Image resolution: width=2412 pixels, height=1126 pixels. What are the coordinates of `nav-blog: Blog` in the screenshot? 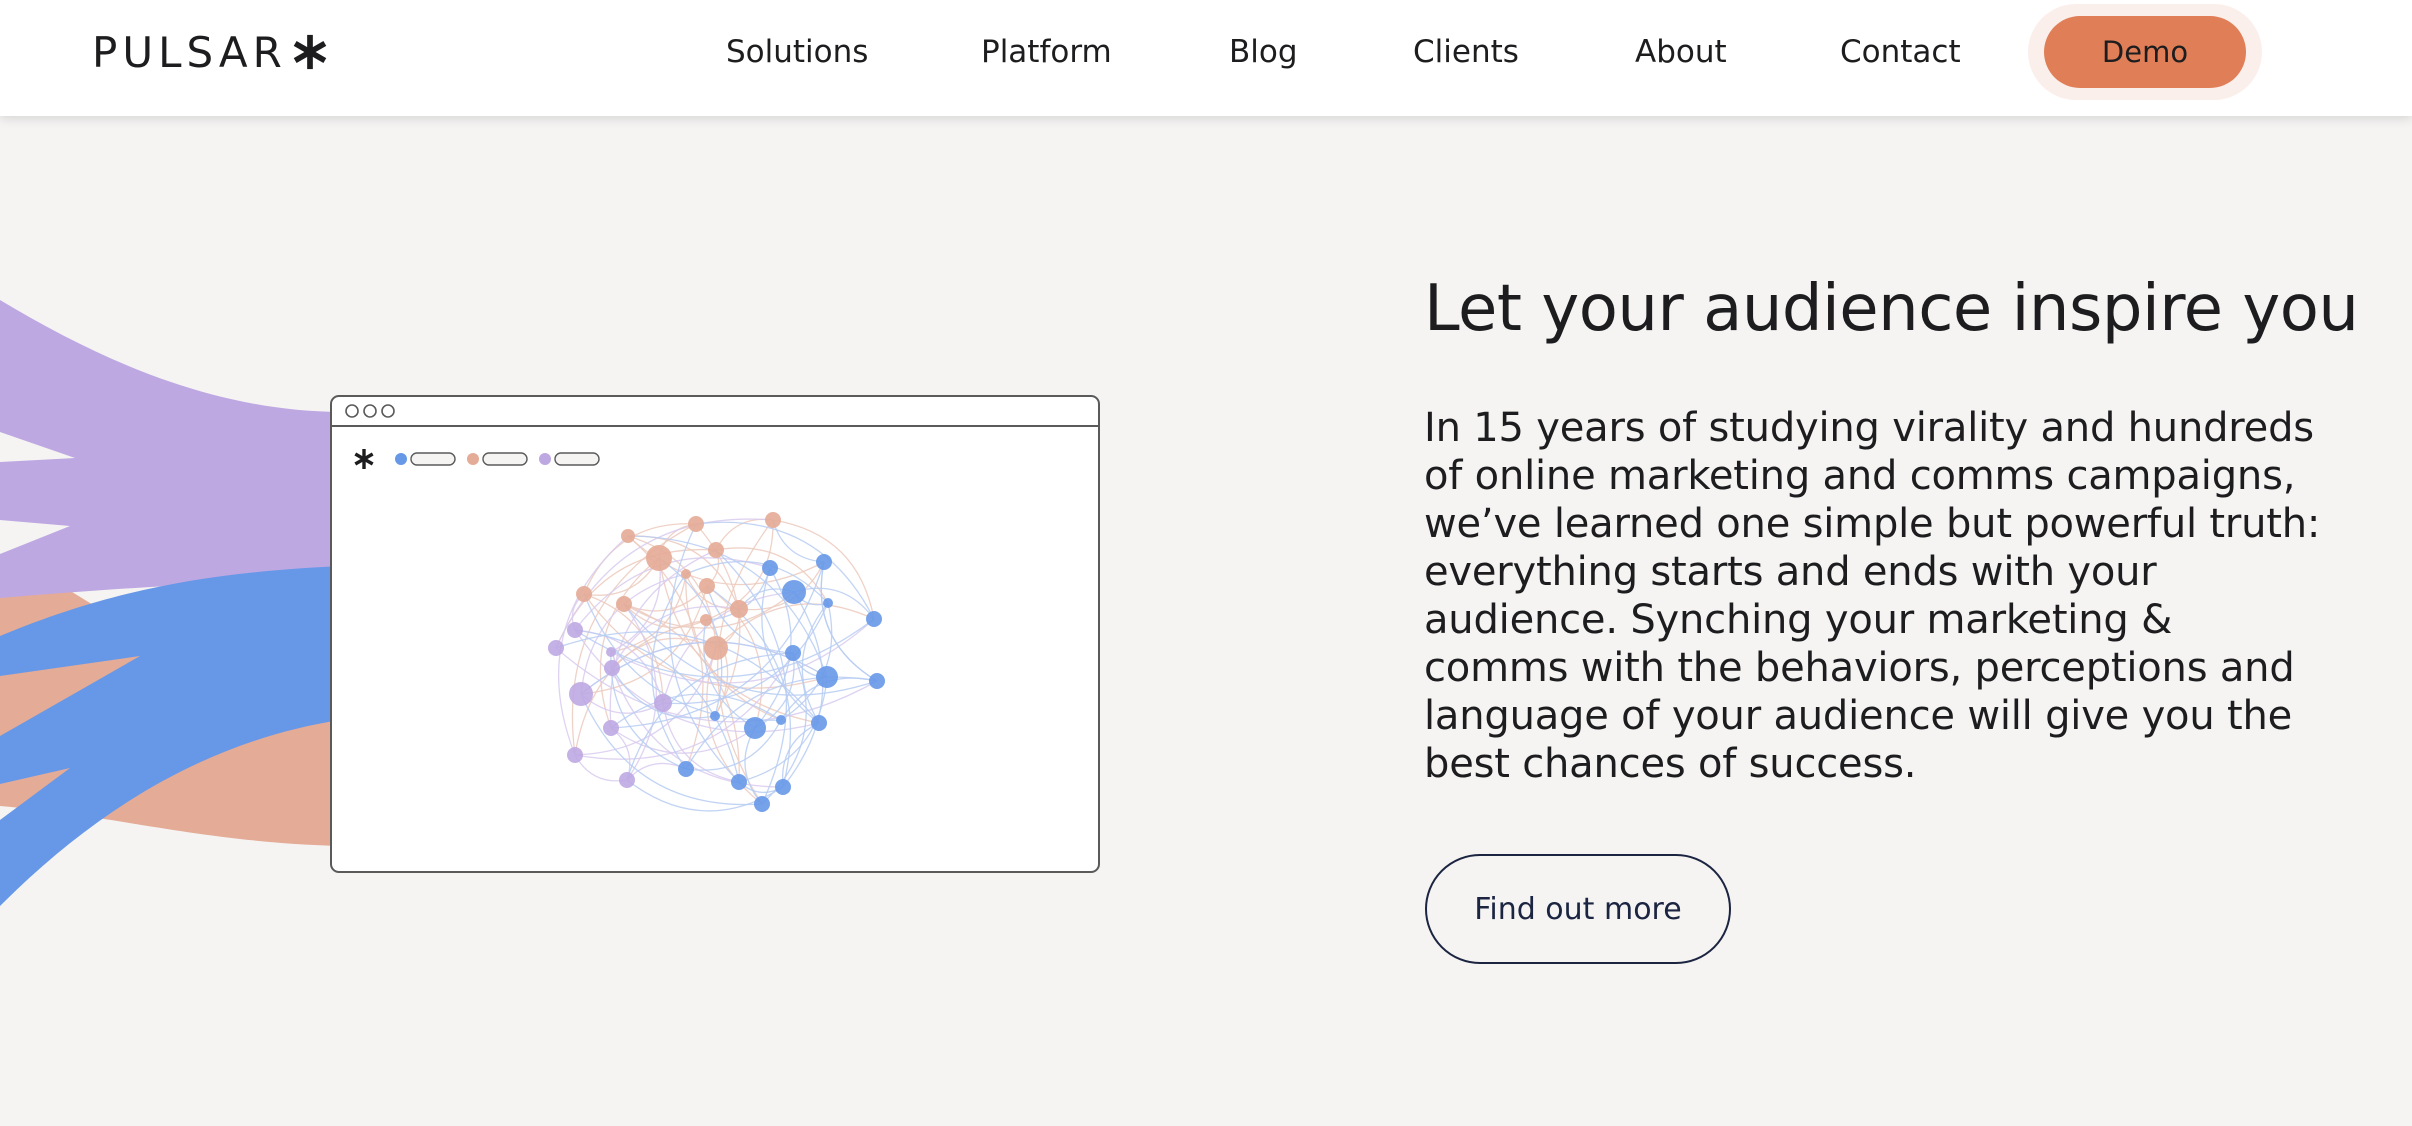 It's located at (1263, 52).